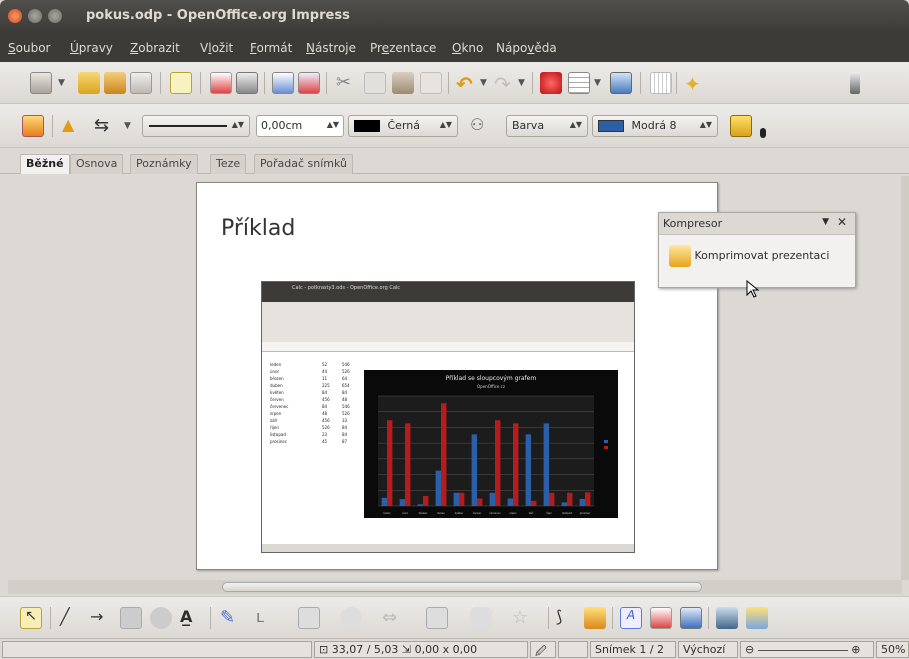  What do you see at coordinates (467, 84) in the screenshot?
I see `undo-icon: ↶` at bounding box center [467, 84].